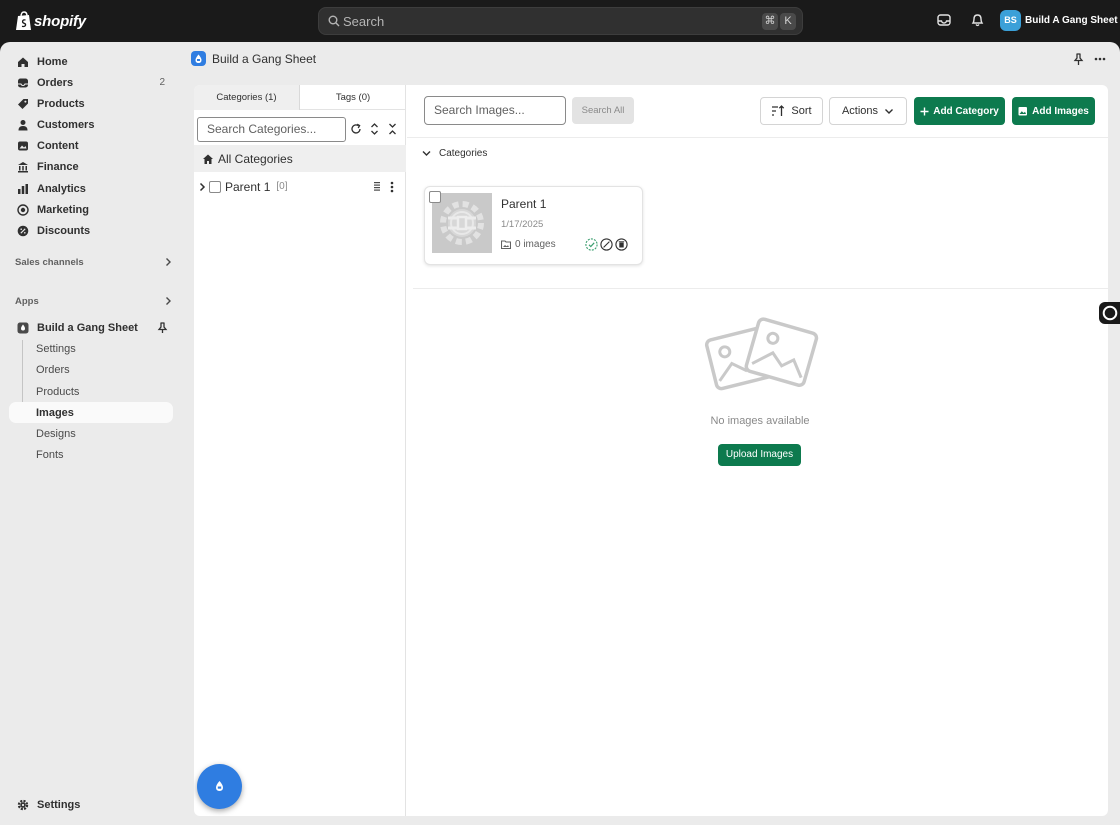  Describe the element at coordinates (23, 167) in the screenshot. I see `bank-icon` at that location.